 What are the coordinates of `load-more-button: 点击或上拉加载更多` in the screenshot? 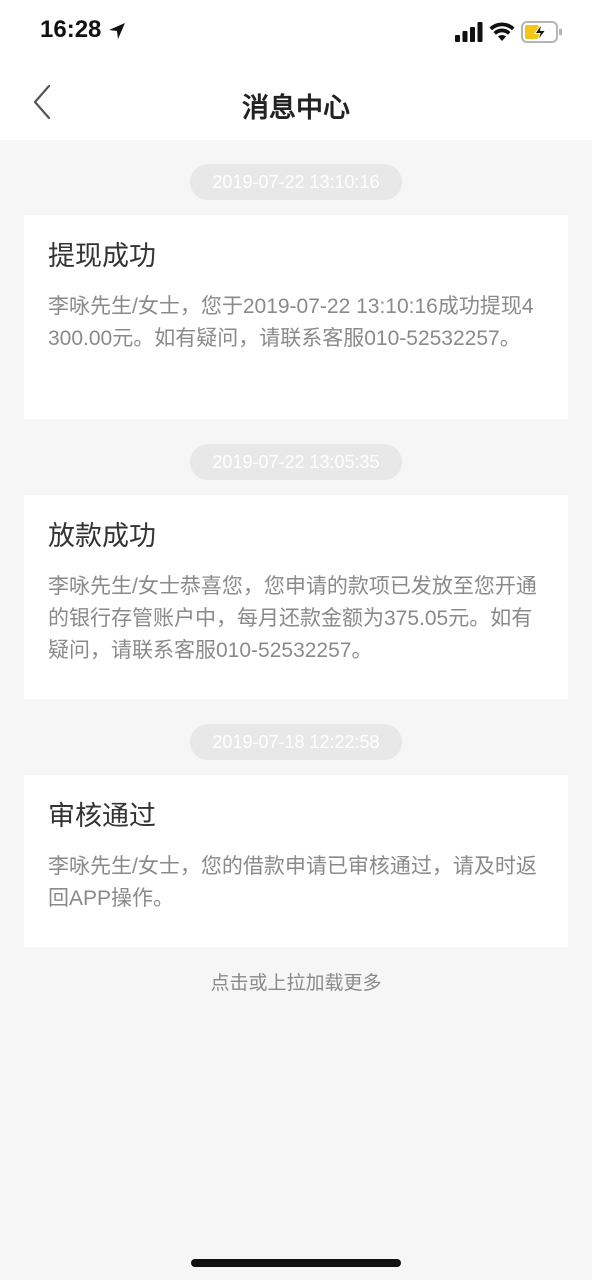 It's located at (296, 981).